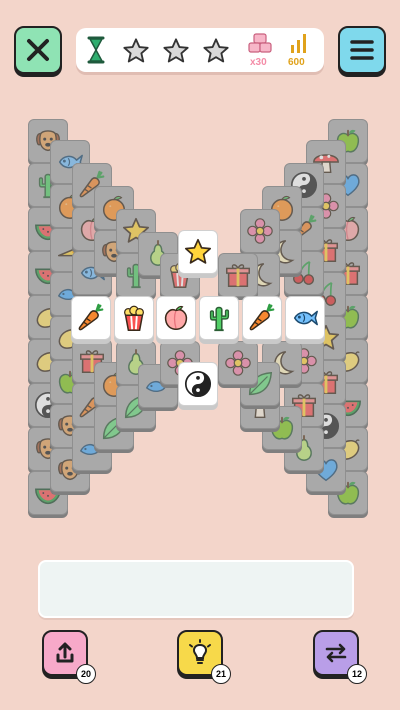  I want to click on undo-button: 20, so click(69, 657).